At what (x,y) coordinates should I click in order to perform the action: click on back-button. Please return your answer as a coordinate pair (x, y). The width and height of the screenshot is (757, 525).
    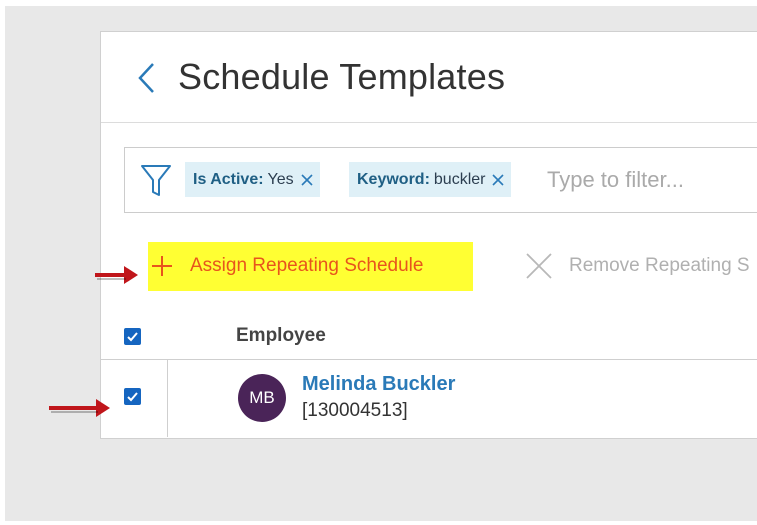
    Looking at the image, I should click on (147, 78).